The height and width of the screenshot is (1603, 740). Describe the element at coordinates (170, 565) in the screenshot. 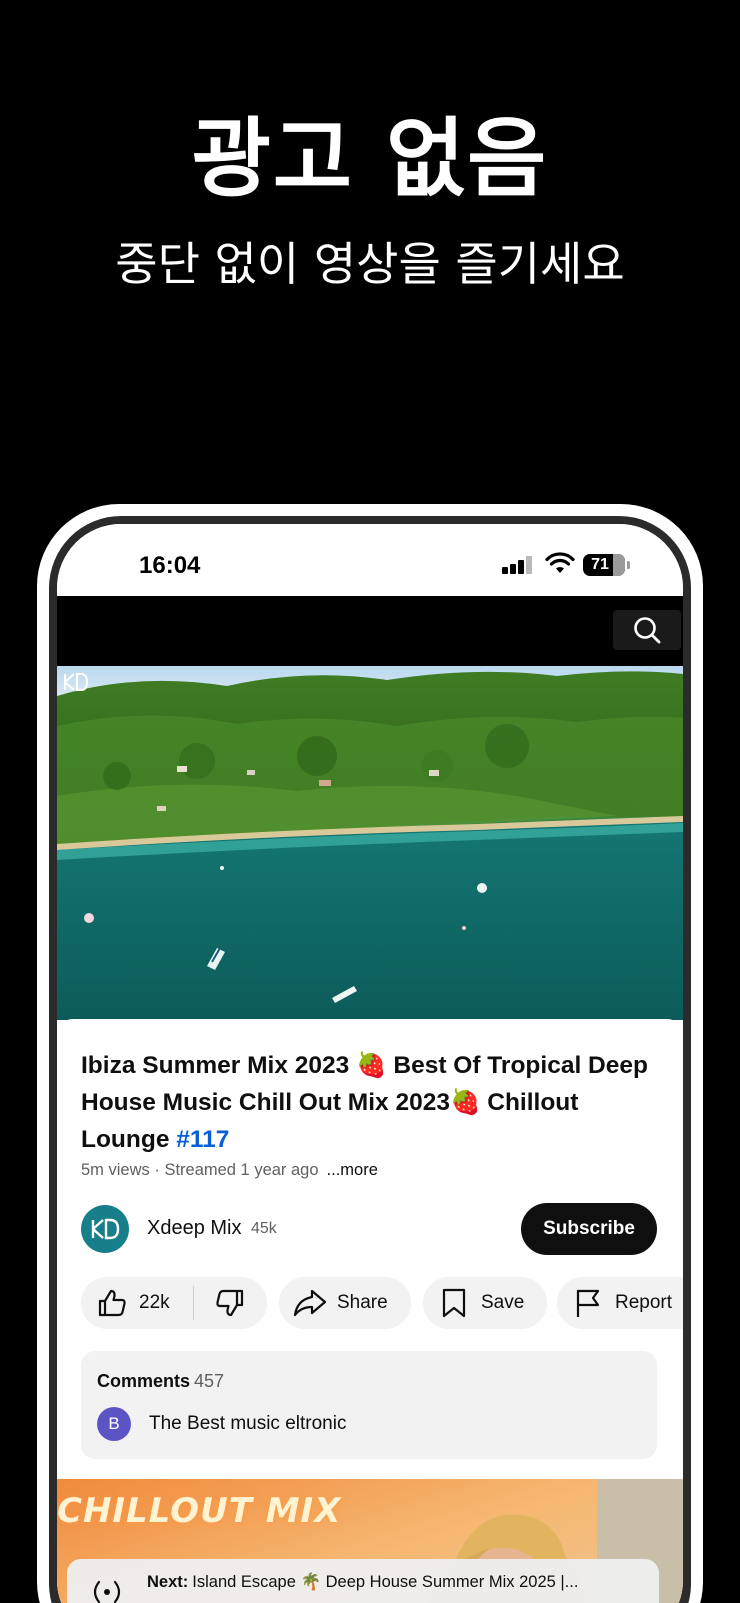

I see `status-time: 16:04` at that location.